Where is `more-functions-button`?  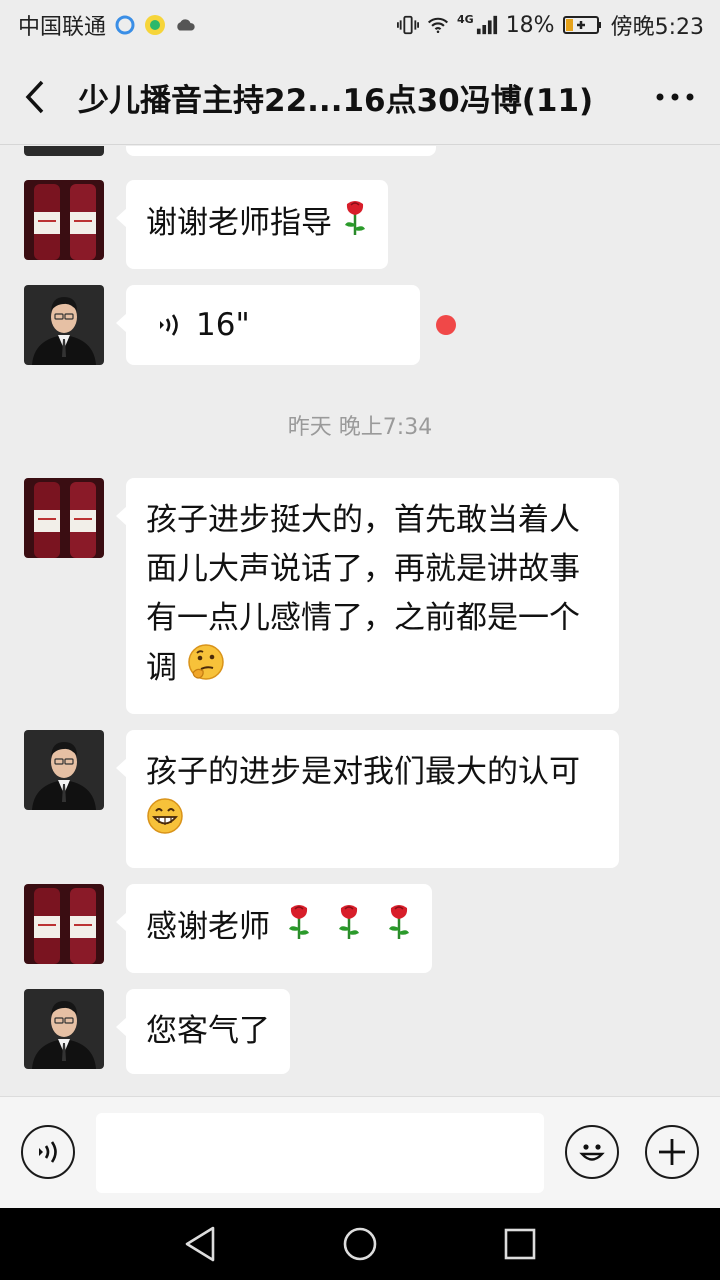 more-functions-button is located at coordinates (672, 1152).